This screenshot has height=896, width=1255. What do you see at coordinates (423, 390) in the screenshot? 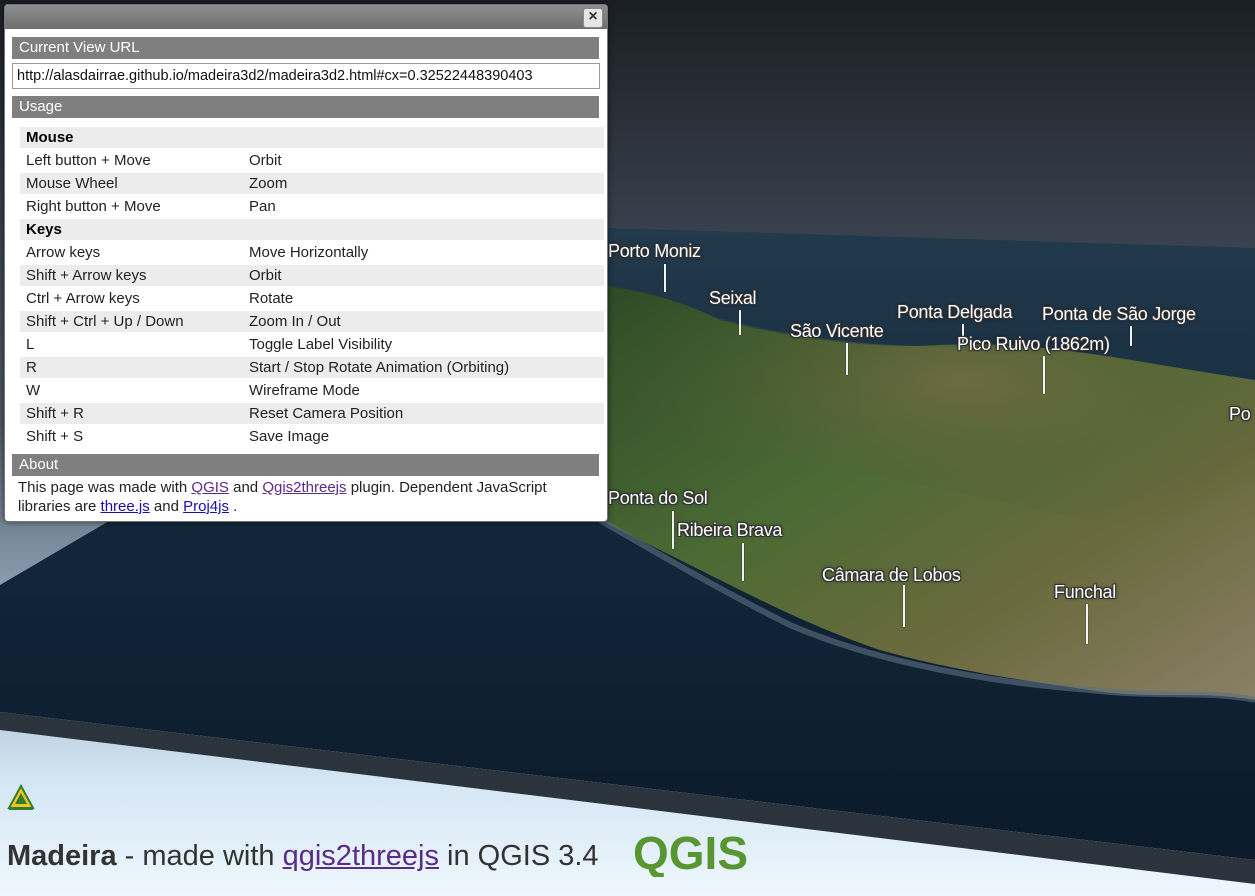
I see `usage-action: Wireframe Mode` at bounding box center [423, 390].